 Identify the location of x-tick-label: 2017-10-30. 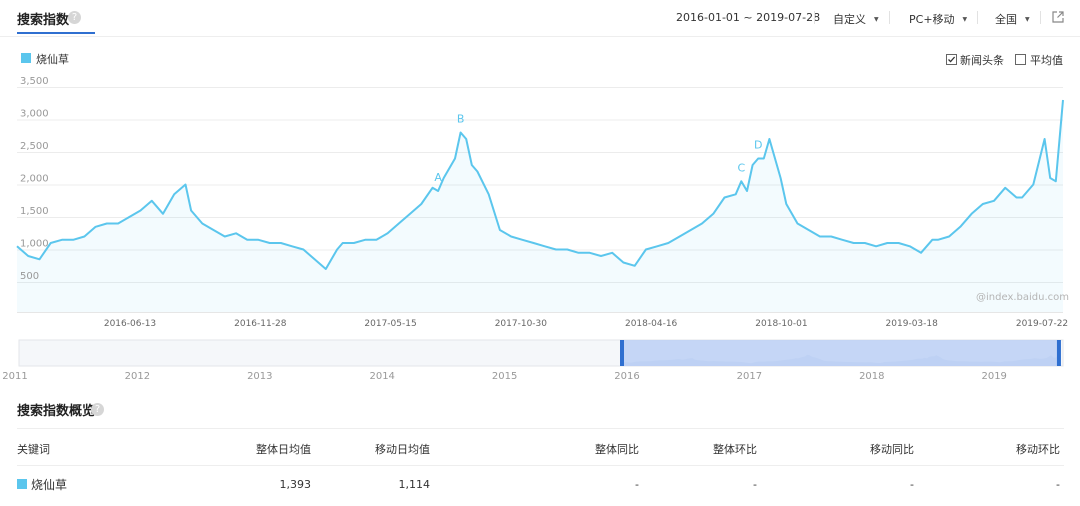
(521, 324).